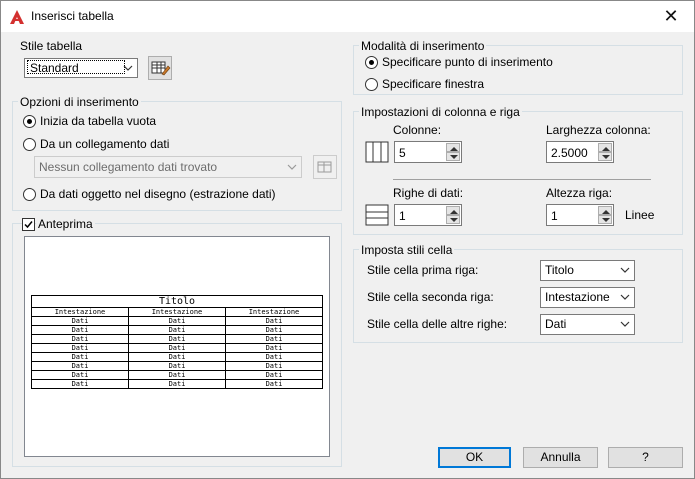  Describe the element at coordinates (76, 67) in the screenshot. I see `table-style-value: Standard` at that location.